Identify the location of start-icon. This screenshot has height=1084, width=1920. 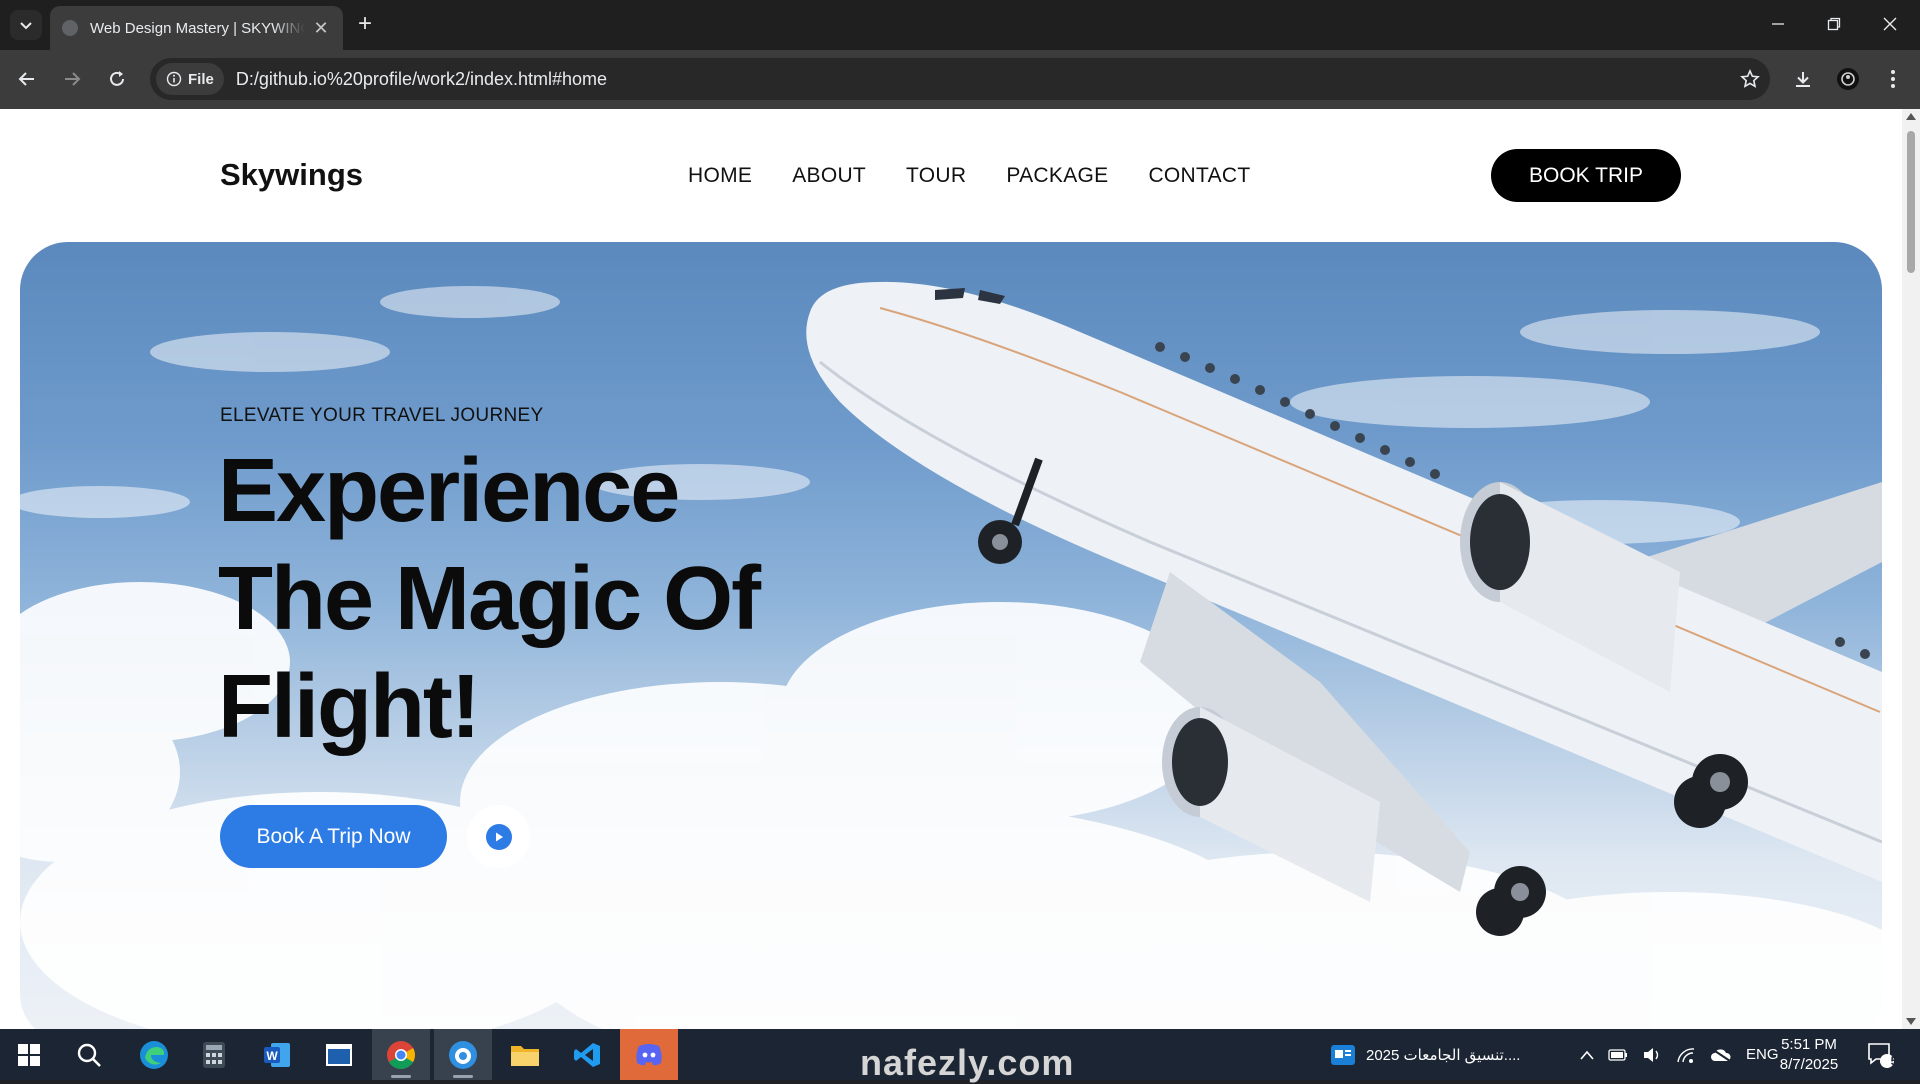
(29, 1054).